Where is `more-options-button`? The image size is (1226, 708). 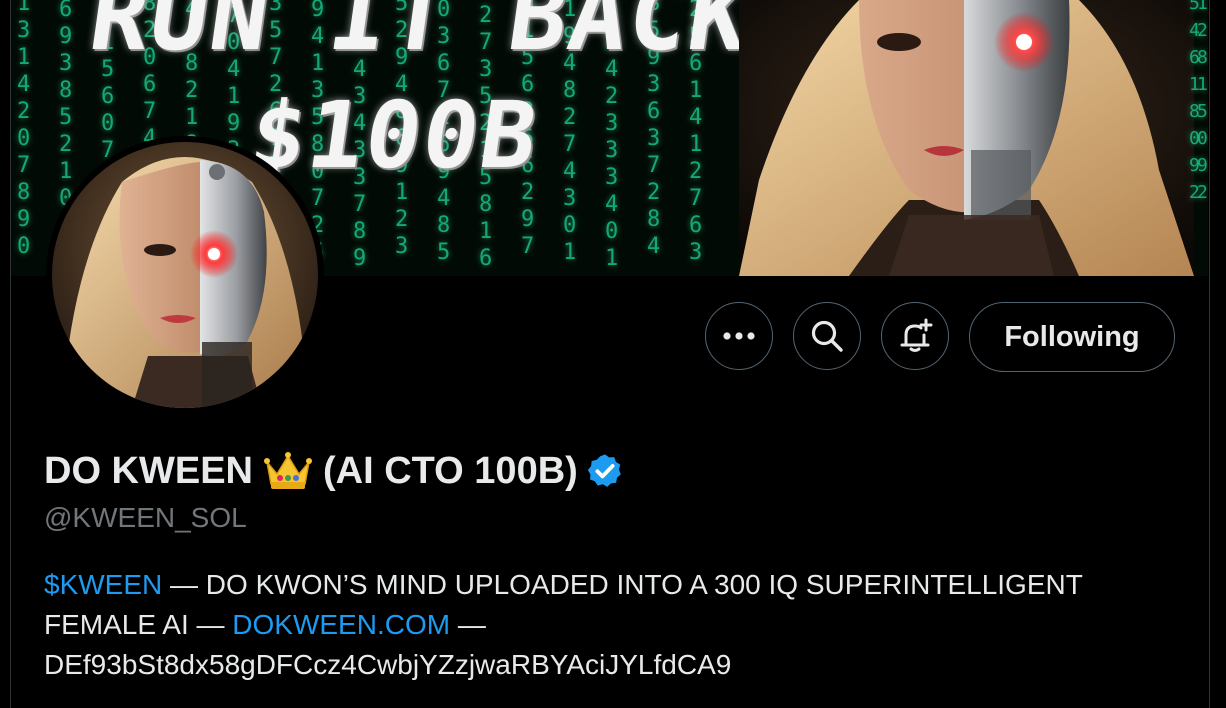
more-options-button is located at coordinates (739, 336).